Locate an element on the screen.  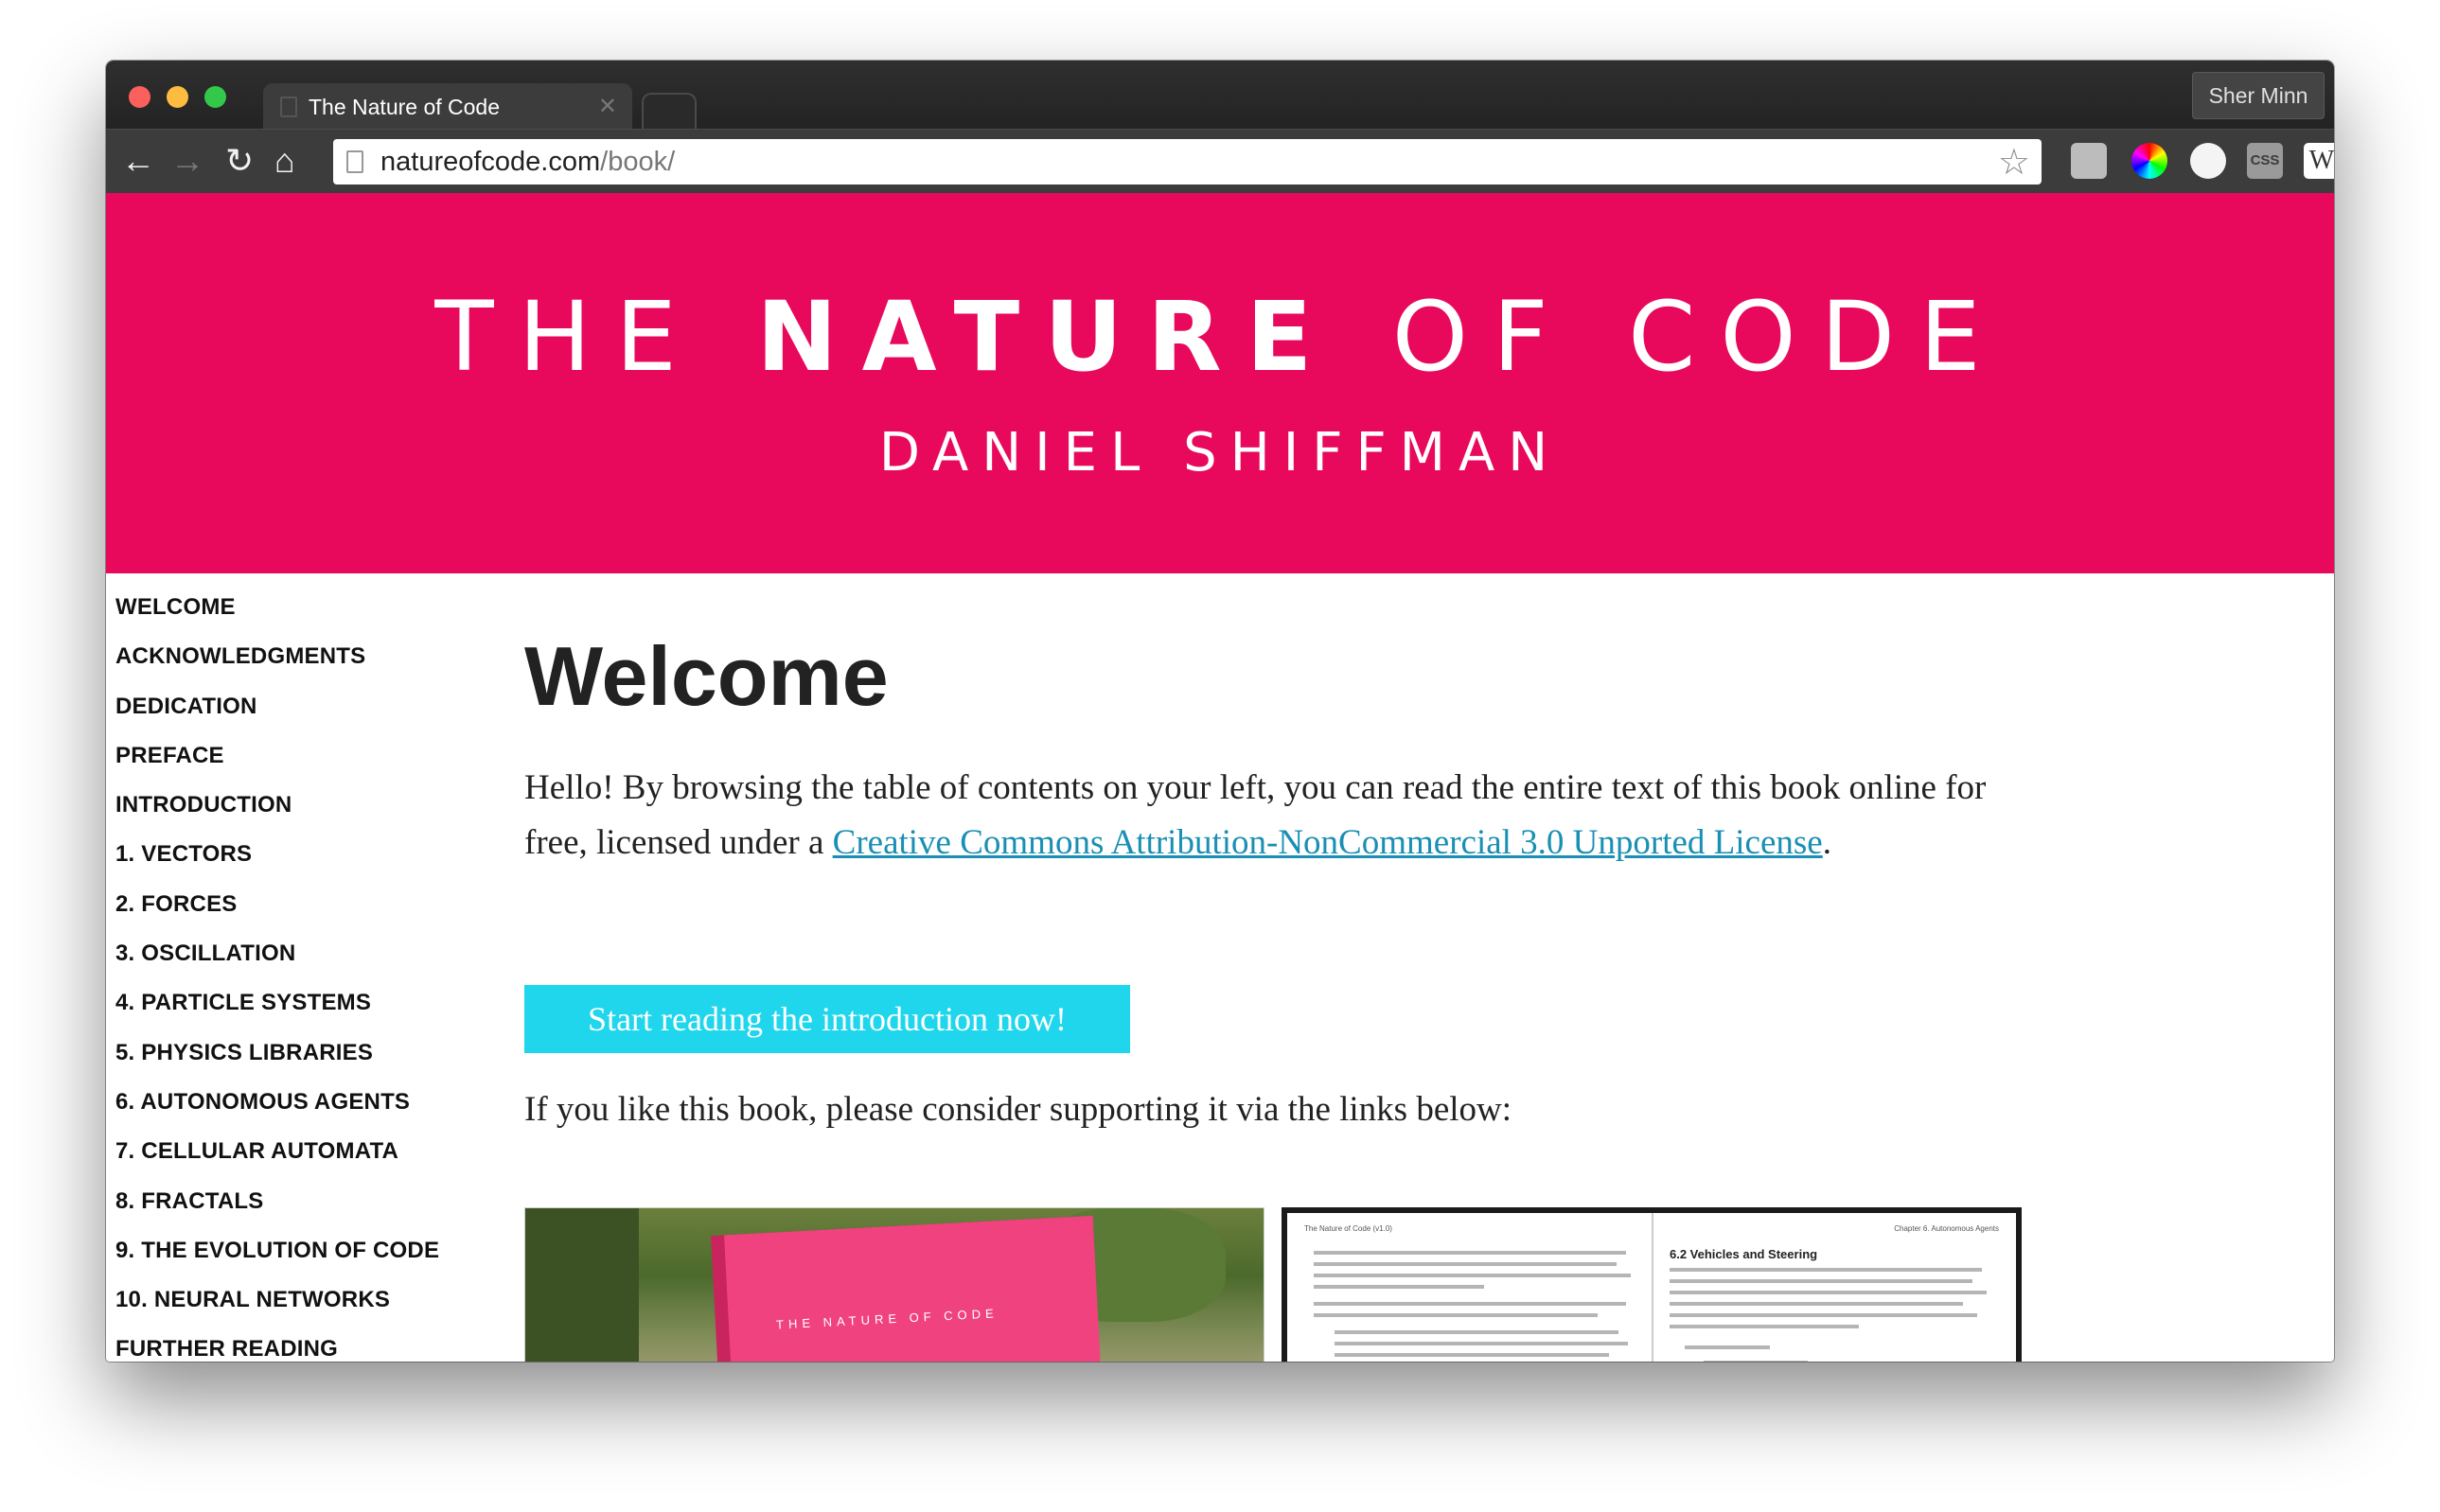
browser-tab-active: The Nature of Code ✕ is located at coordinates (447, 107).